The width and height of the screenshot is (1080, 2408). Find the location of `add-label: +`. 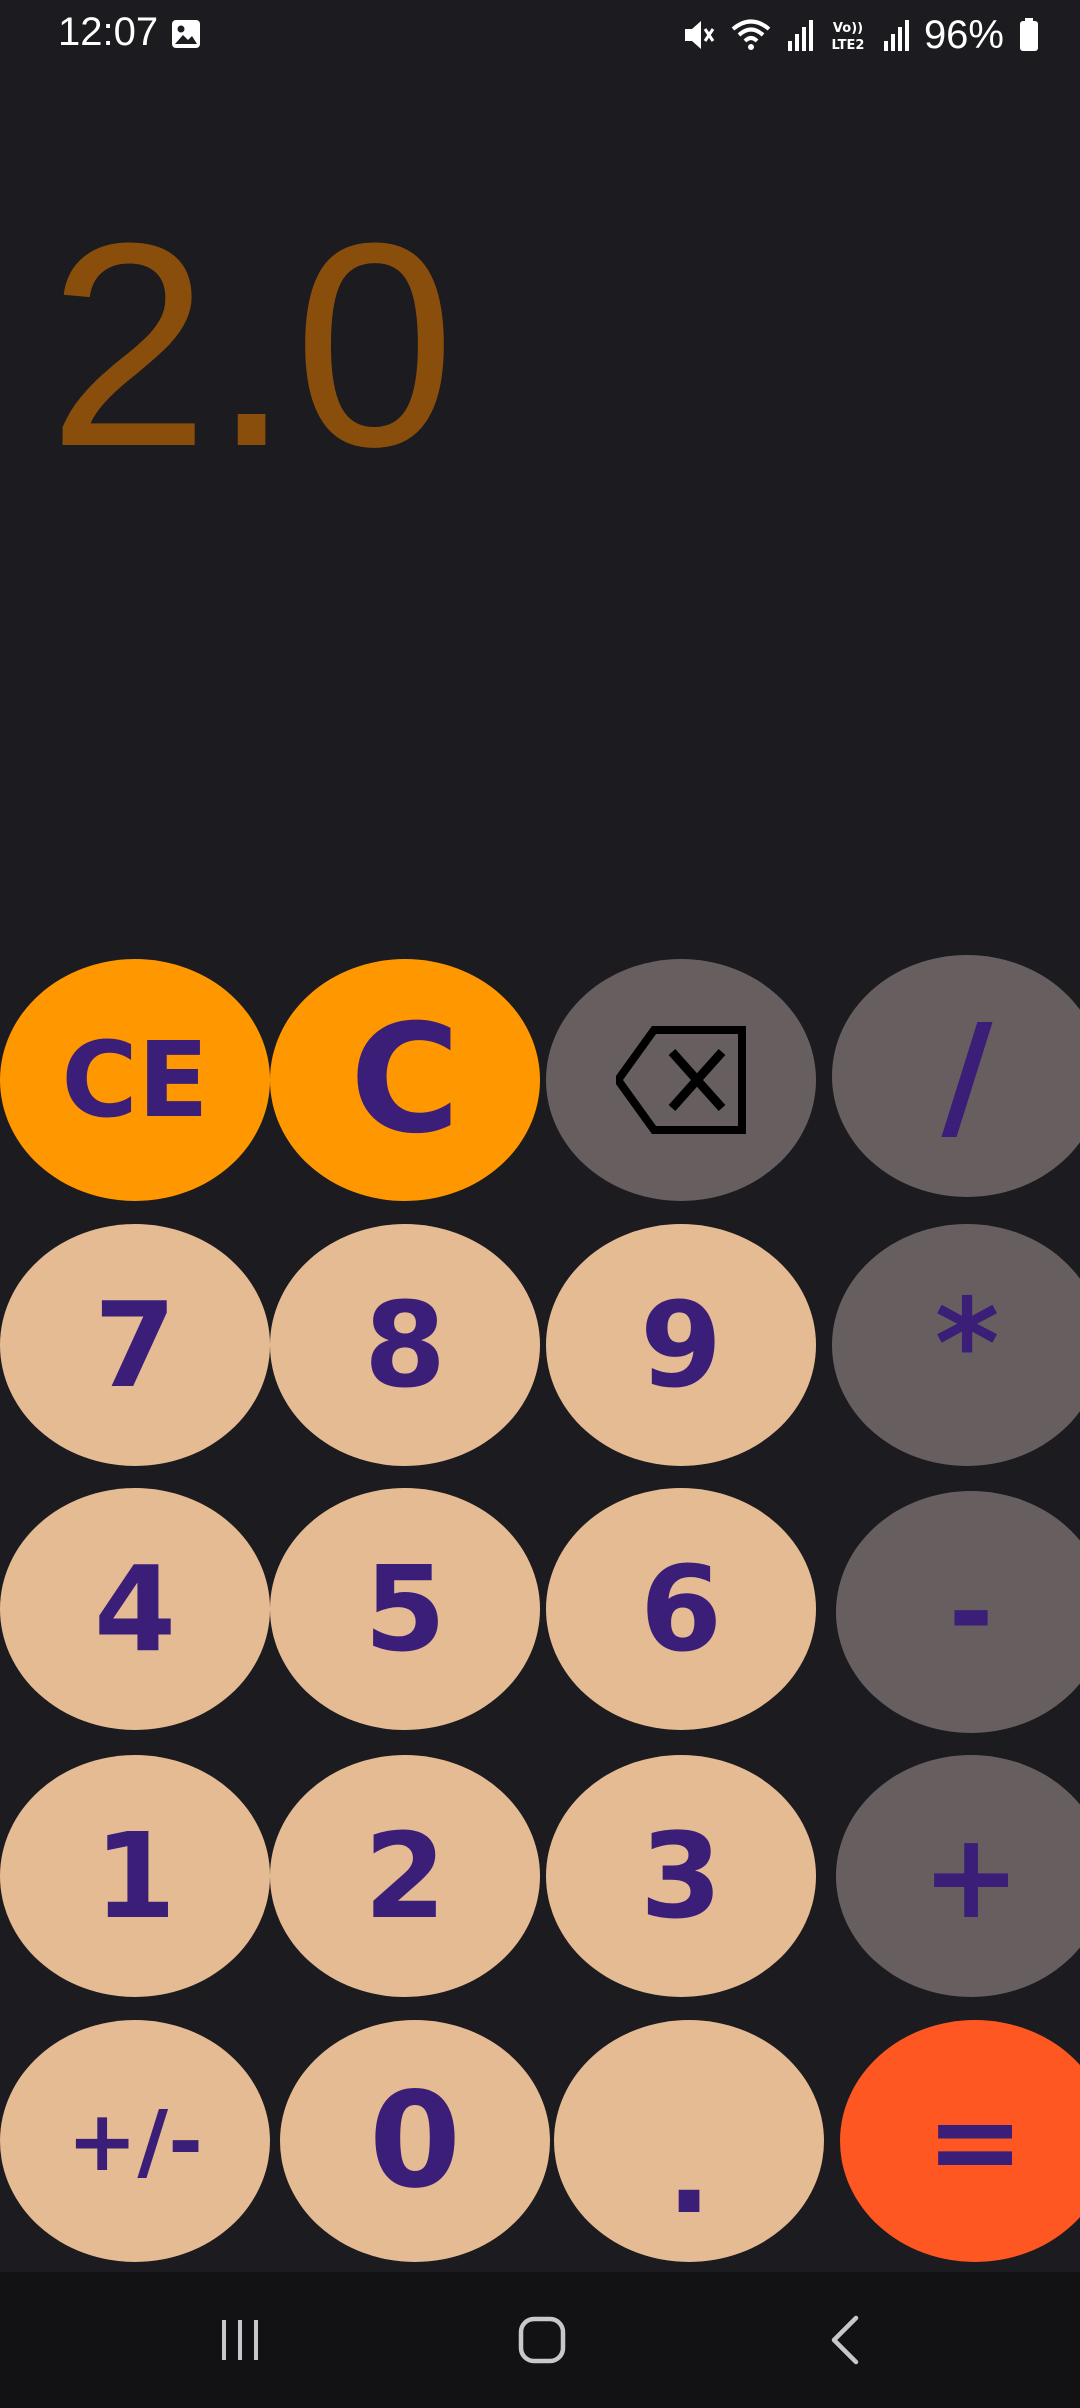

add-label: + is located at coordinates (971, 1876).